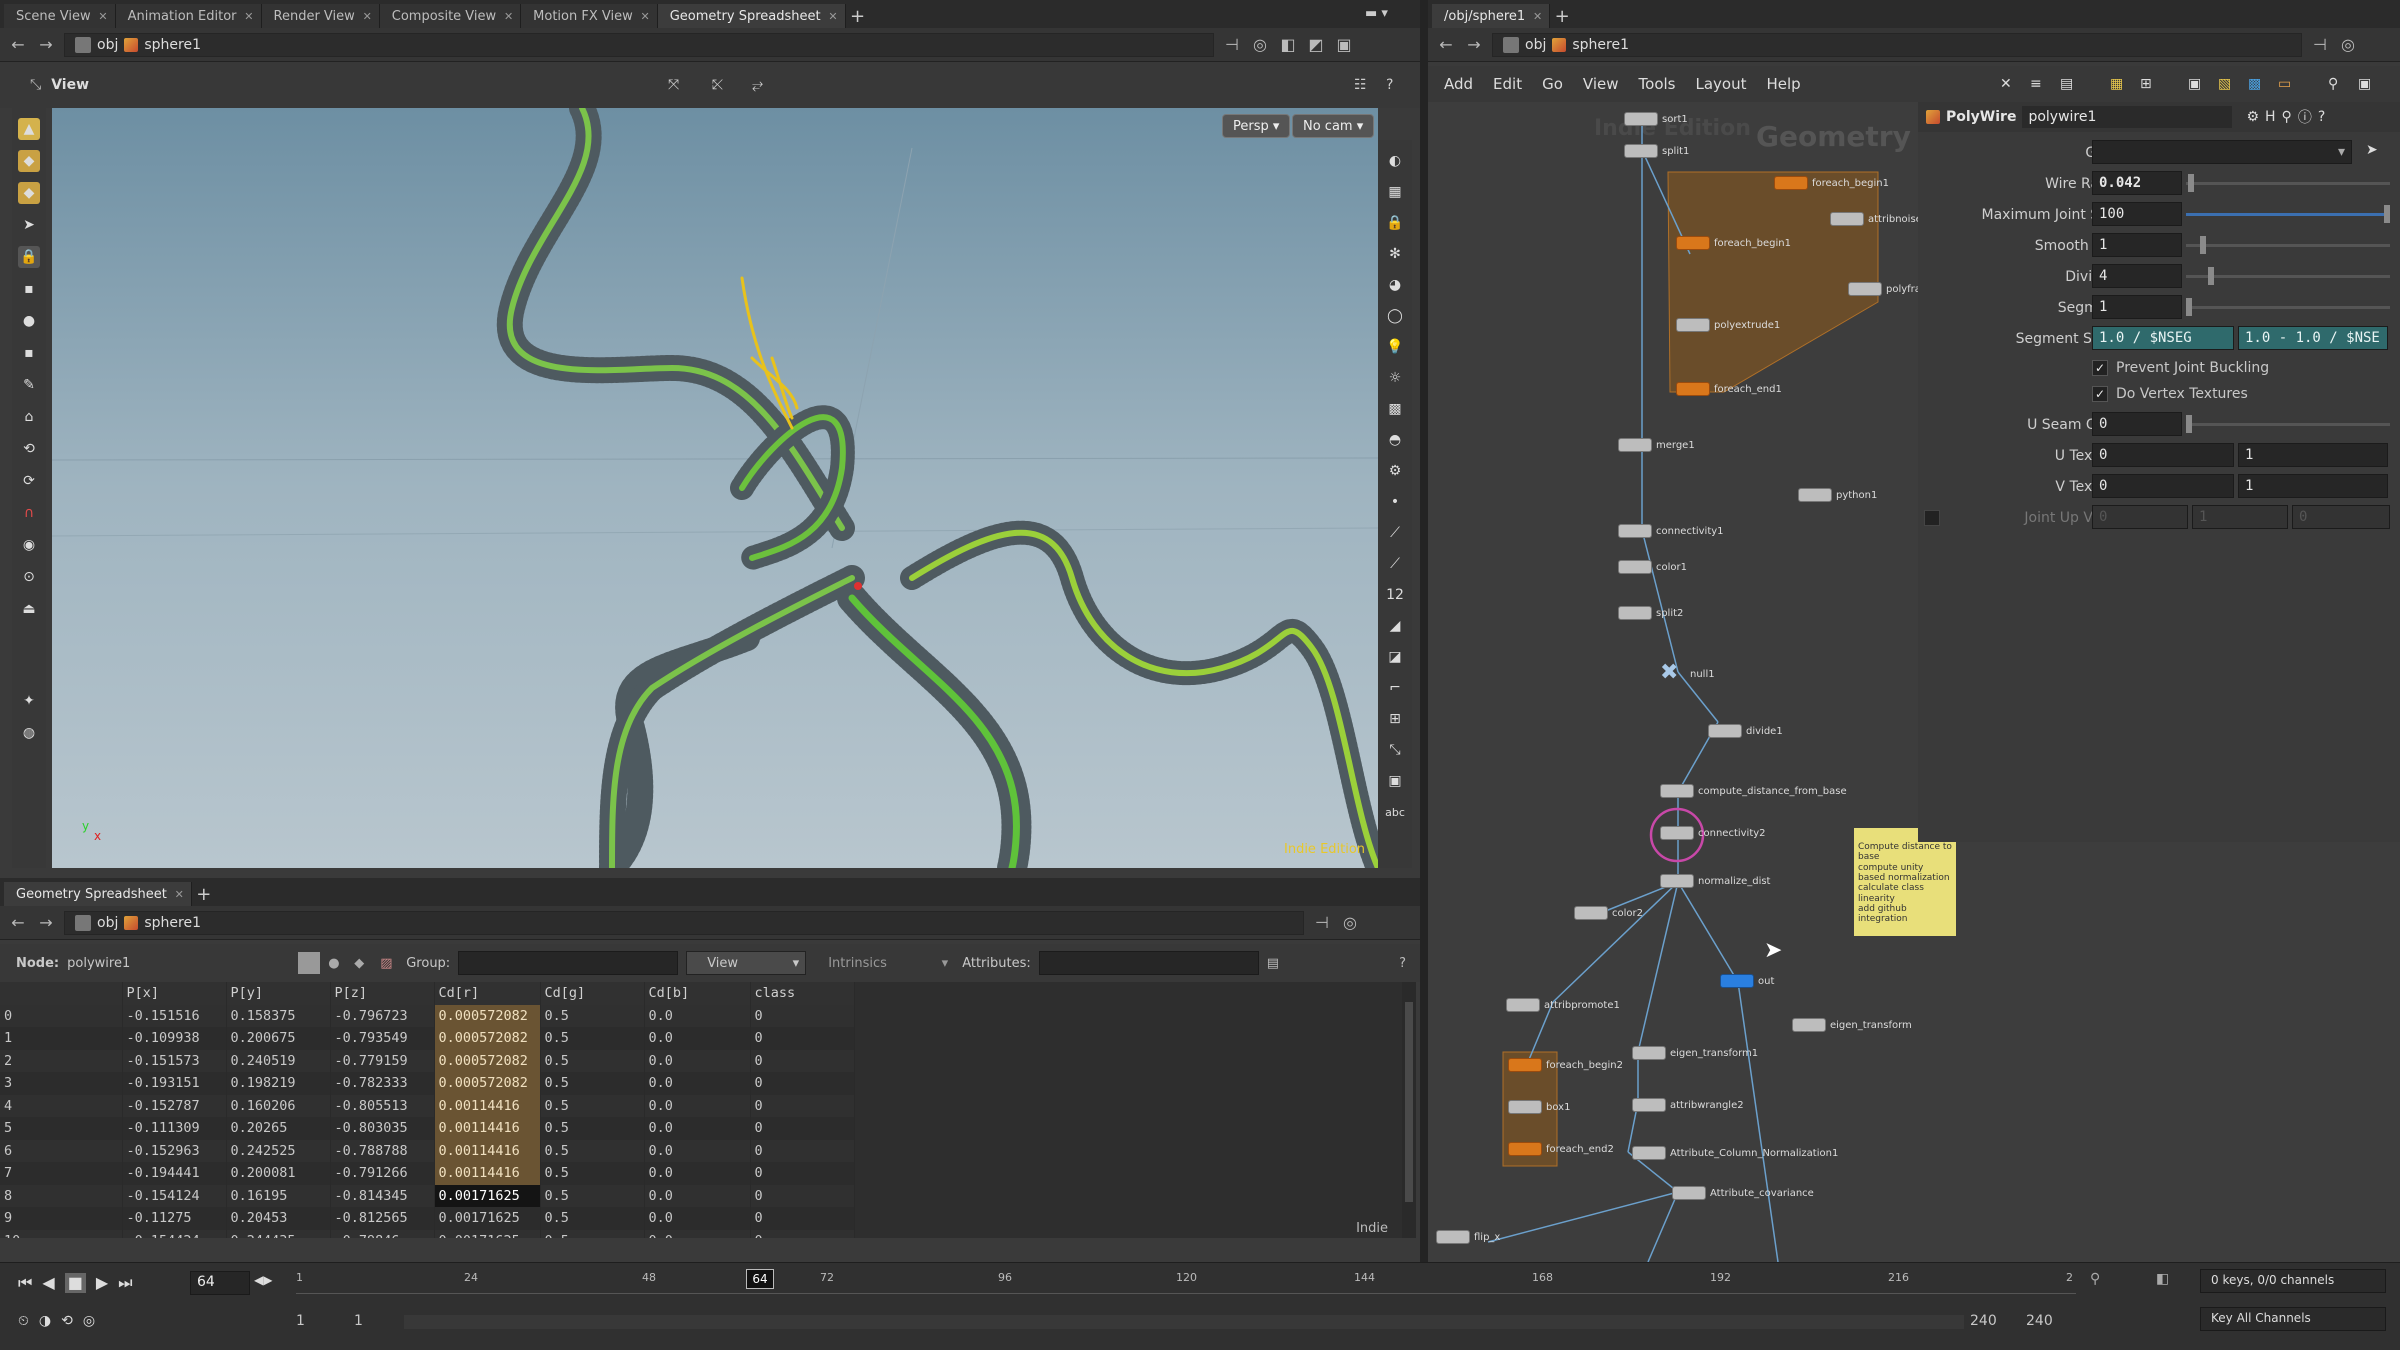 The image size is (2400, 1350). Describe the element at coordinates (1424, 631) in the screenshot. I see `pane-splitter` at that location.